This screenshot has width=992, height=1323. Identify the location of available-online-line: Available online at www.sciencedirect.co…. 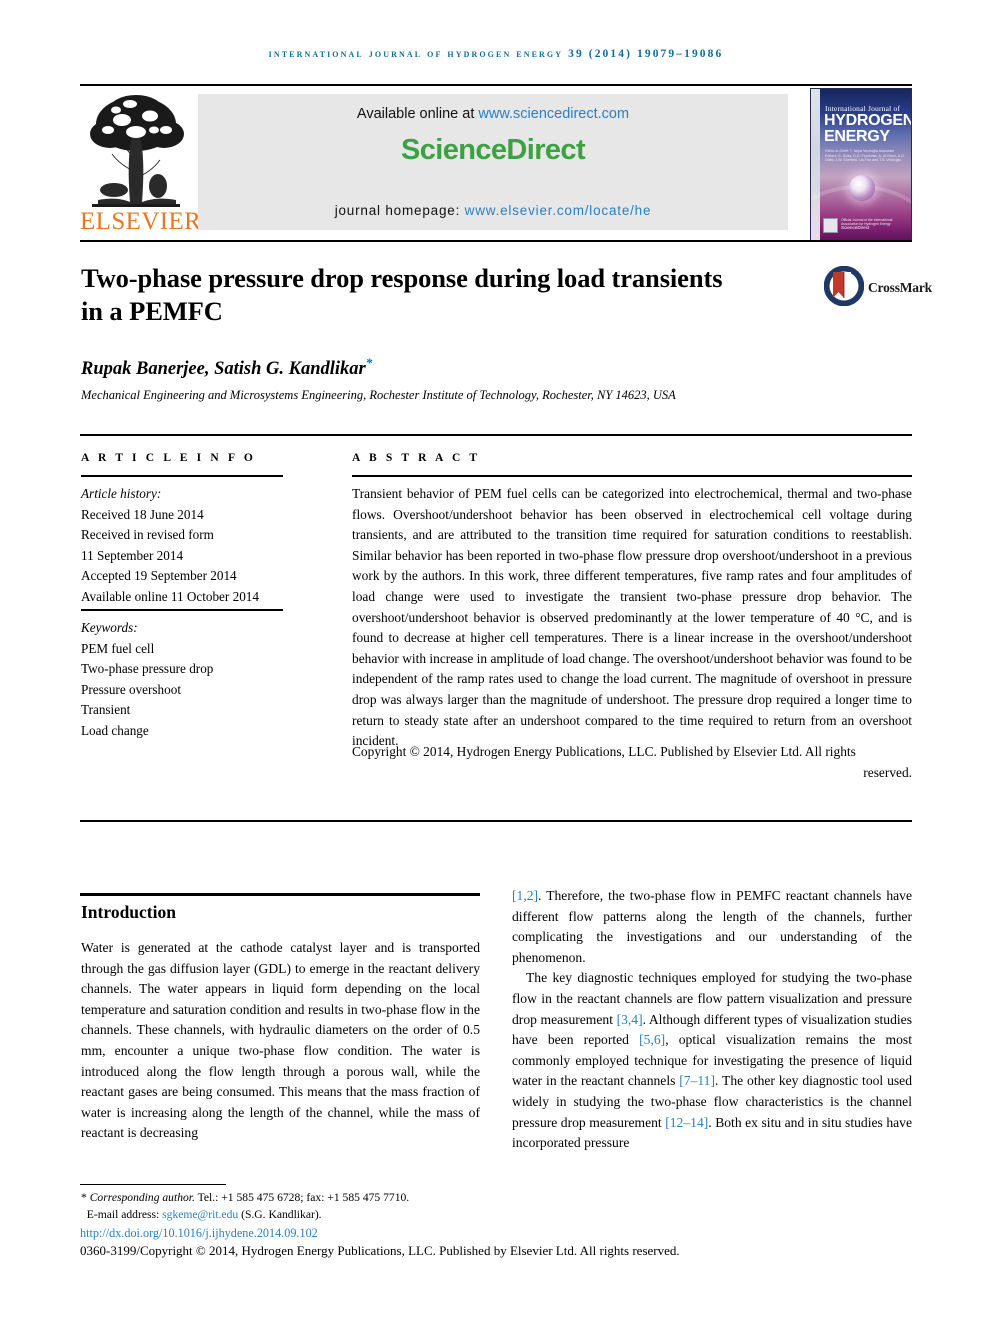
(493, 114).